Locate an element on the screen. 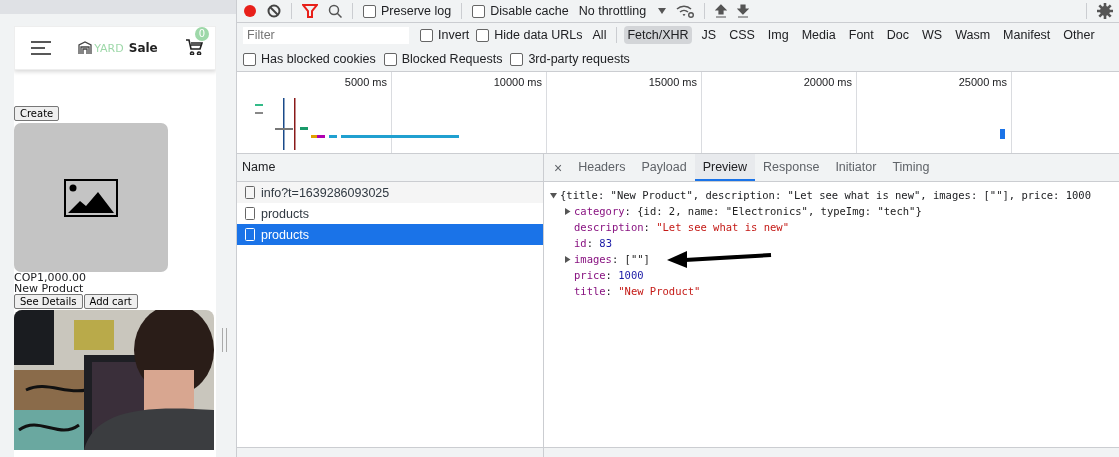 Image resolution: width=1119 pixels, height=457 pixels. property-line: price: 1000 is located at coordinates (609, 275).